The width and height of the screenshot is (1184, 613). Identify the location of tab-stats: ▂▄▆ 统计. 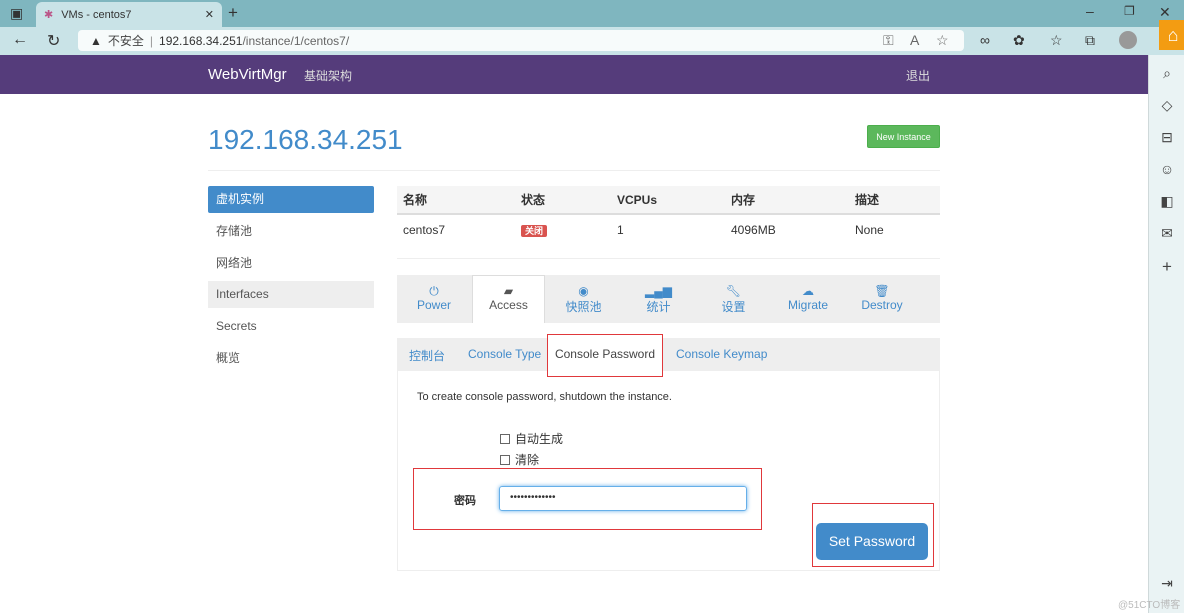
(658, 299).